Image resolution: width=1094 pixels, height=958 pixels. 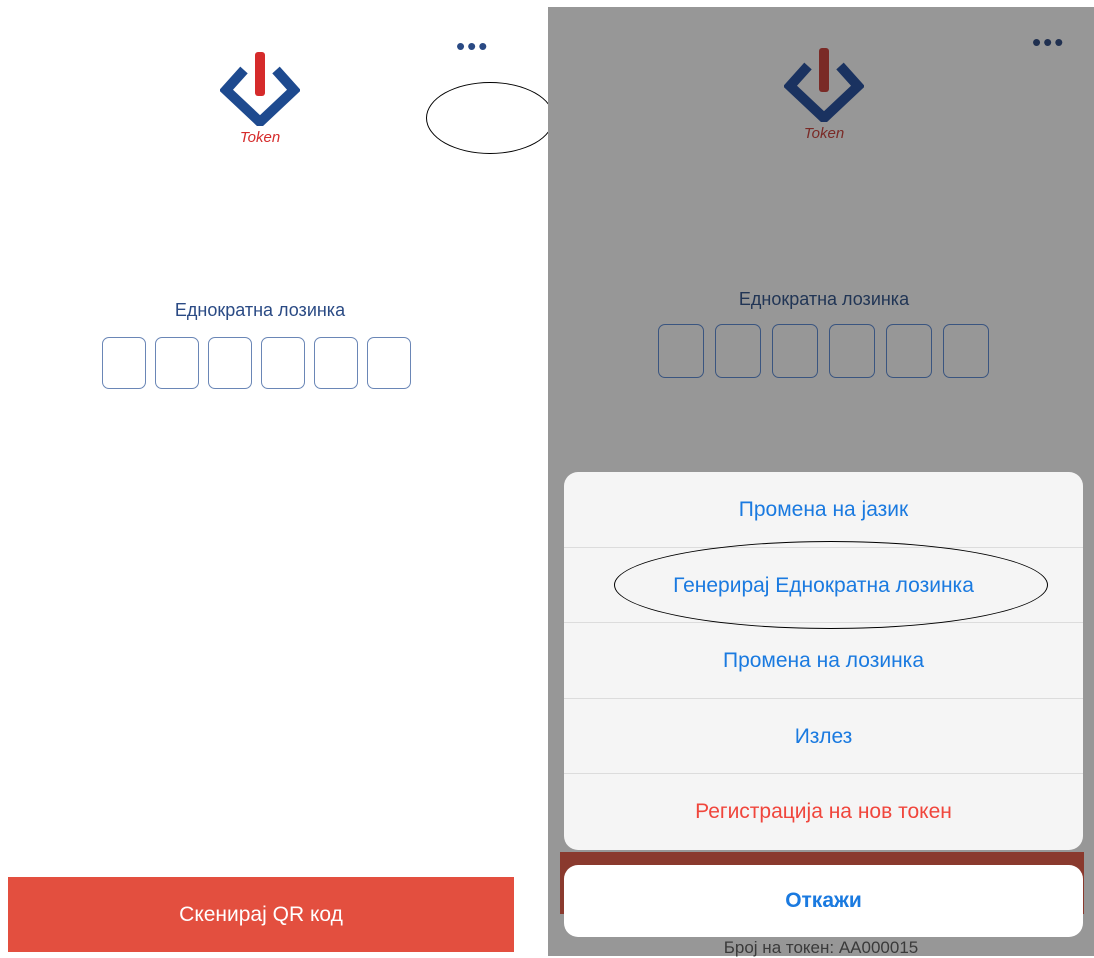 I want to click on token-number-text: Број на токен: AA000015, so click(x=821, y=947).